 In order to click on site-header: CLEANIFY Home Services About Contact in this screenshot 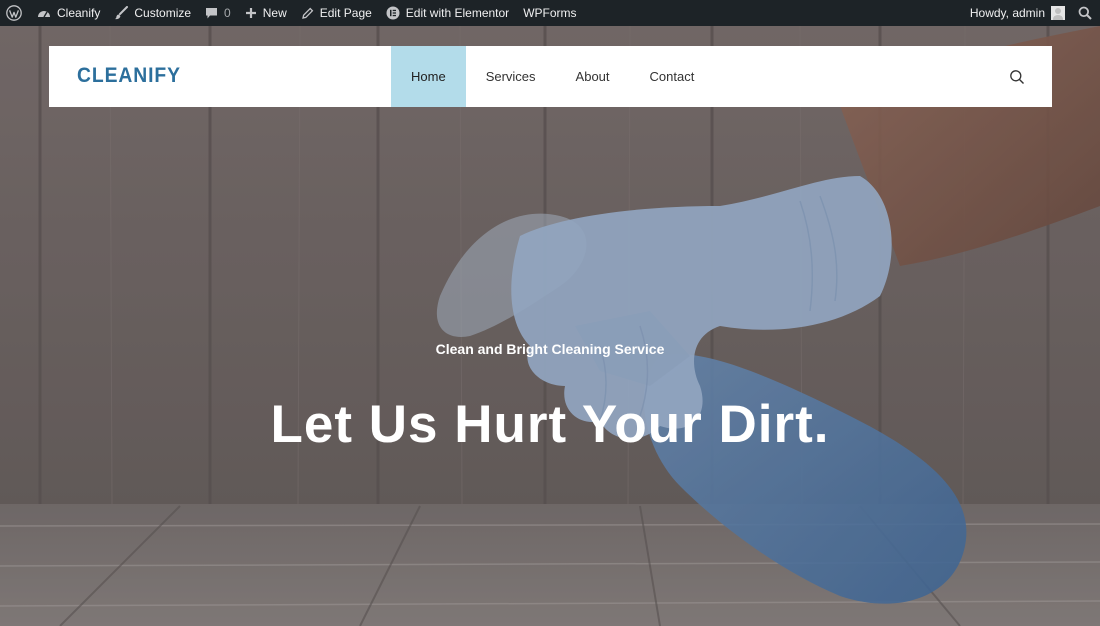, I will do `click(550, 76)`.